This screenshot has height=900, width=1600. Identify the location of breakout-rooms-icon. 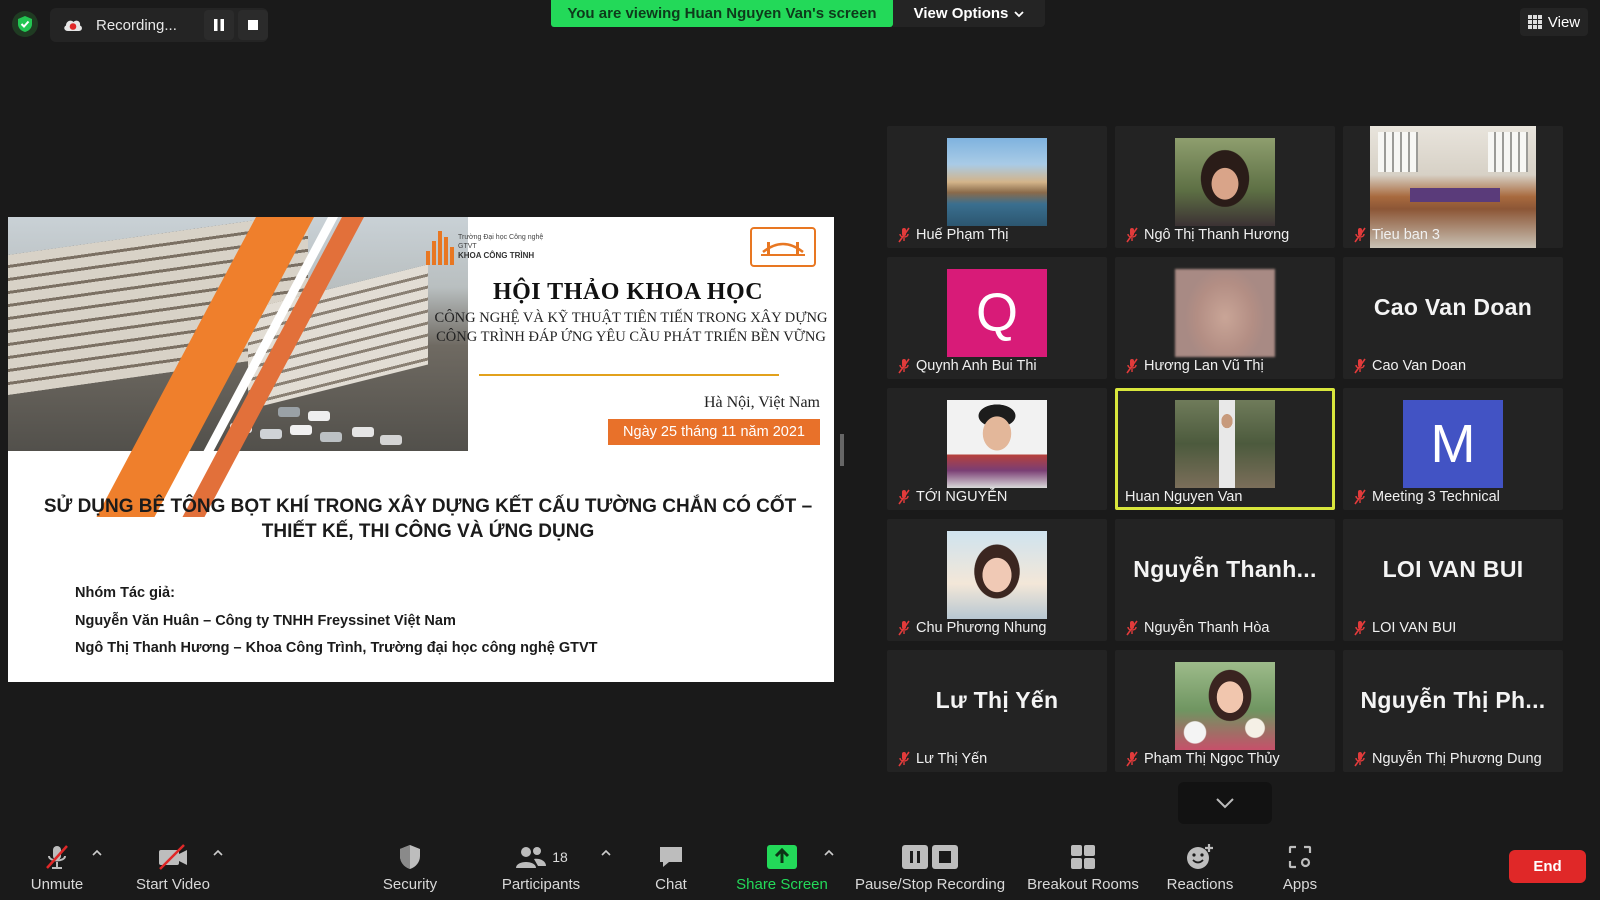
(1083, 857).